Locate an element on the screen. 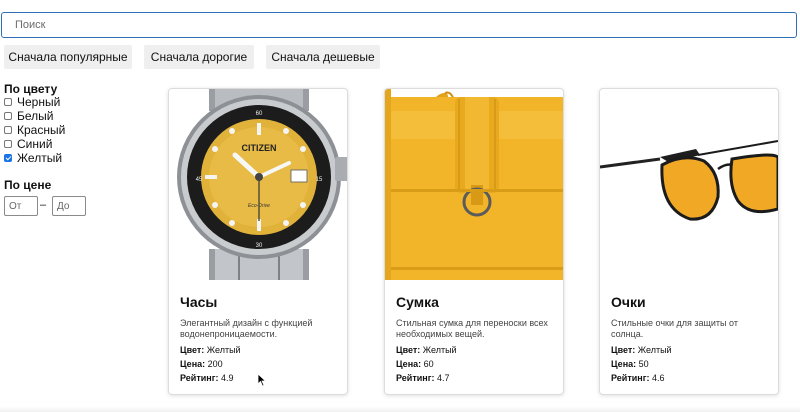 Image resolution: width=800 pixels, height=412 pixels. color-option-label: Черный is located at coordinates (39, 102).